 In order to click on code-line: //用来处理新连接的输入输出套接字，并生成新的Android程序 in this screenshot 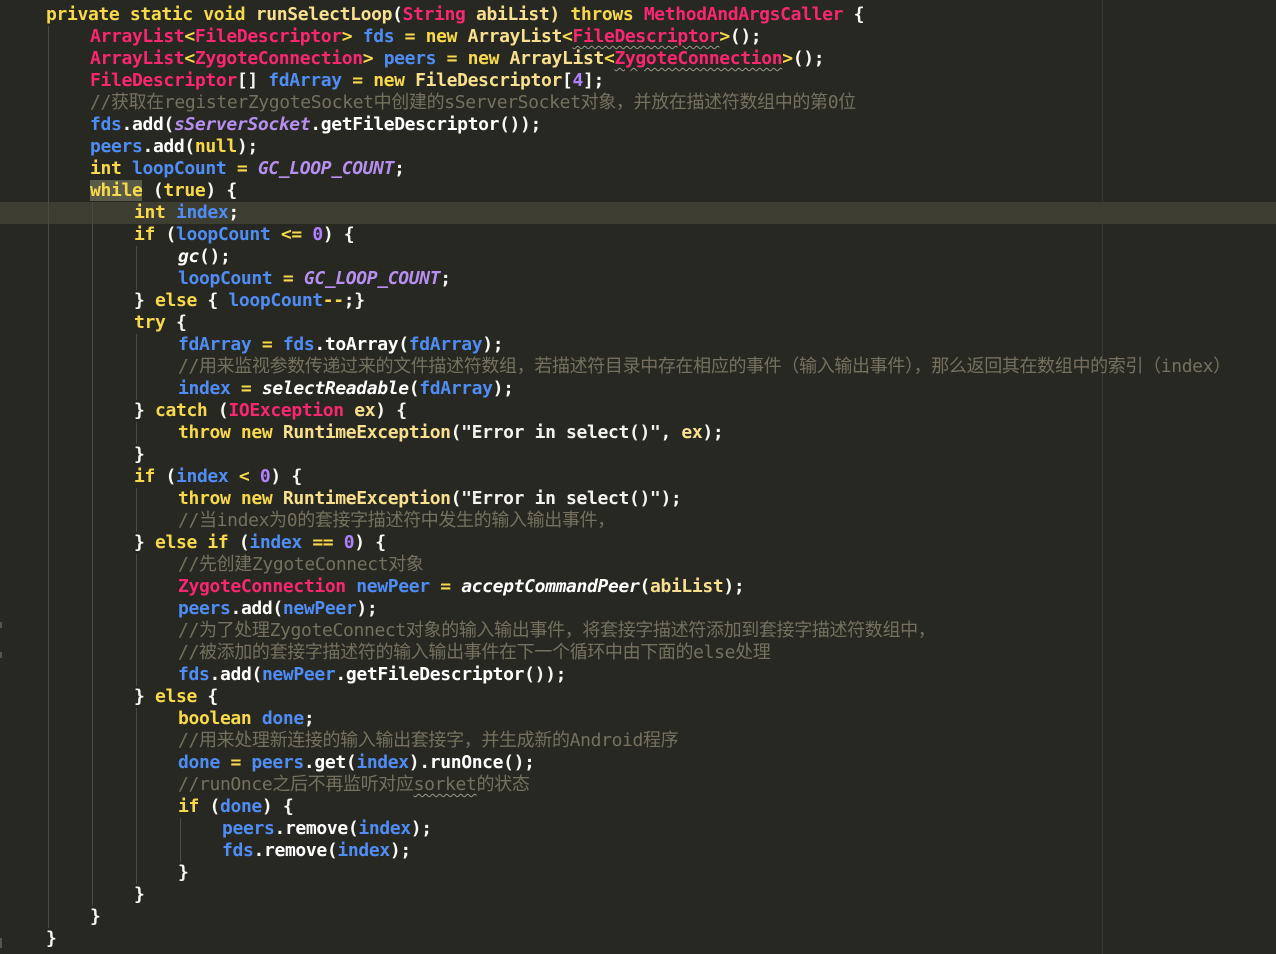, I will do `click(638, 741)`.